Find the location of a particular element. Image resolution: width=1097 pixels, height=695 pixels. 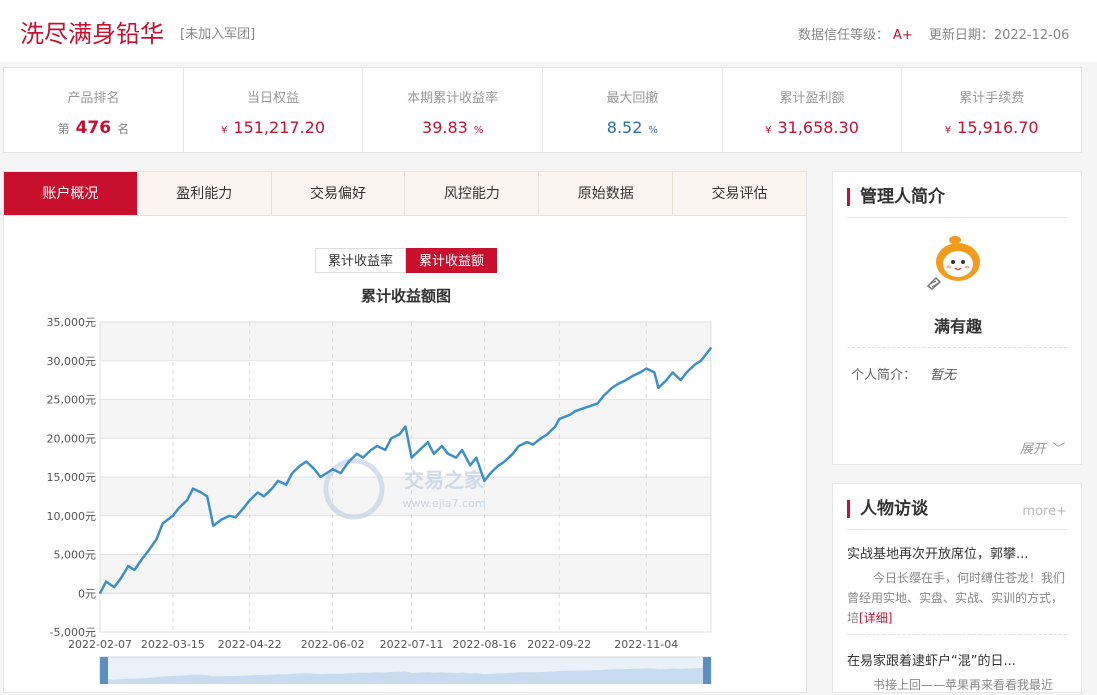

tab-risk-control: 风控能力 is located at coordinates (472, 193).